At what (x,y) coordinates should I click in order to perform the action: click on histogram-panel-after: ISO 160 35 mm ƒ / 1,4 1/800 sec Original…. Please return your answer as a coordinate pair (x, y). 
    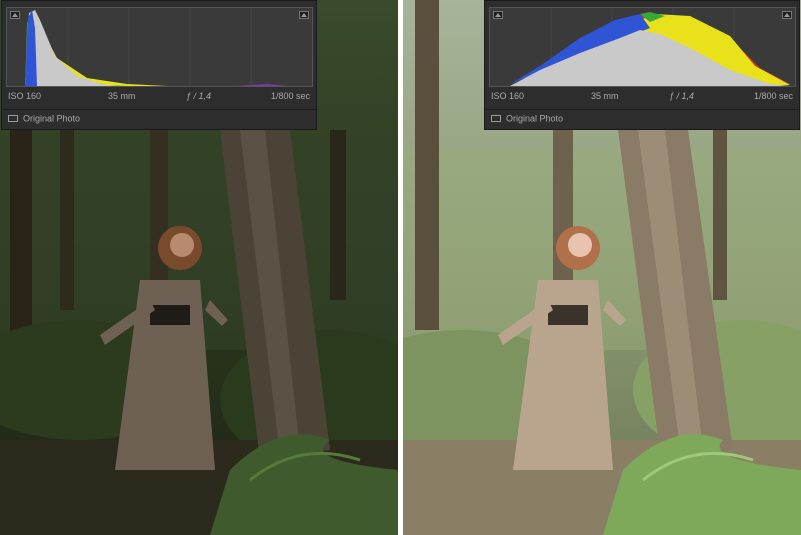
    Looking at the image, I should click on (642, 65).